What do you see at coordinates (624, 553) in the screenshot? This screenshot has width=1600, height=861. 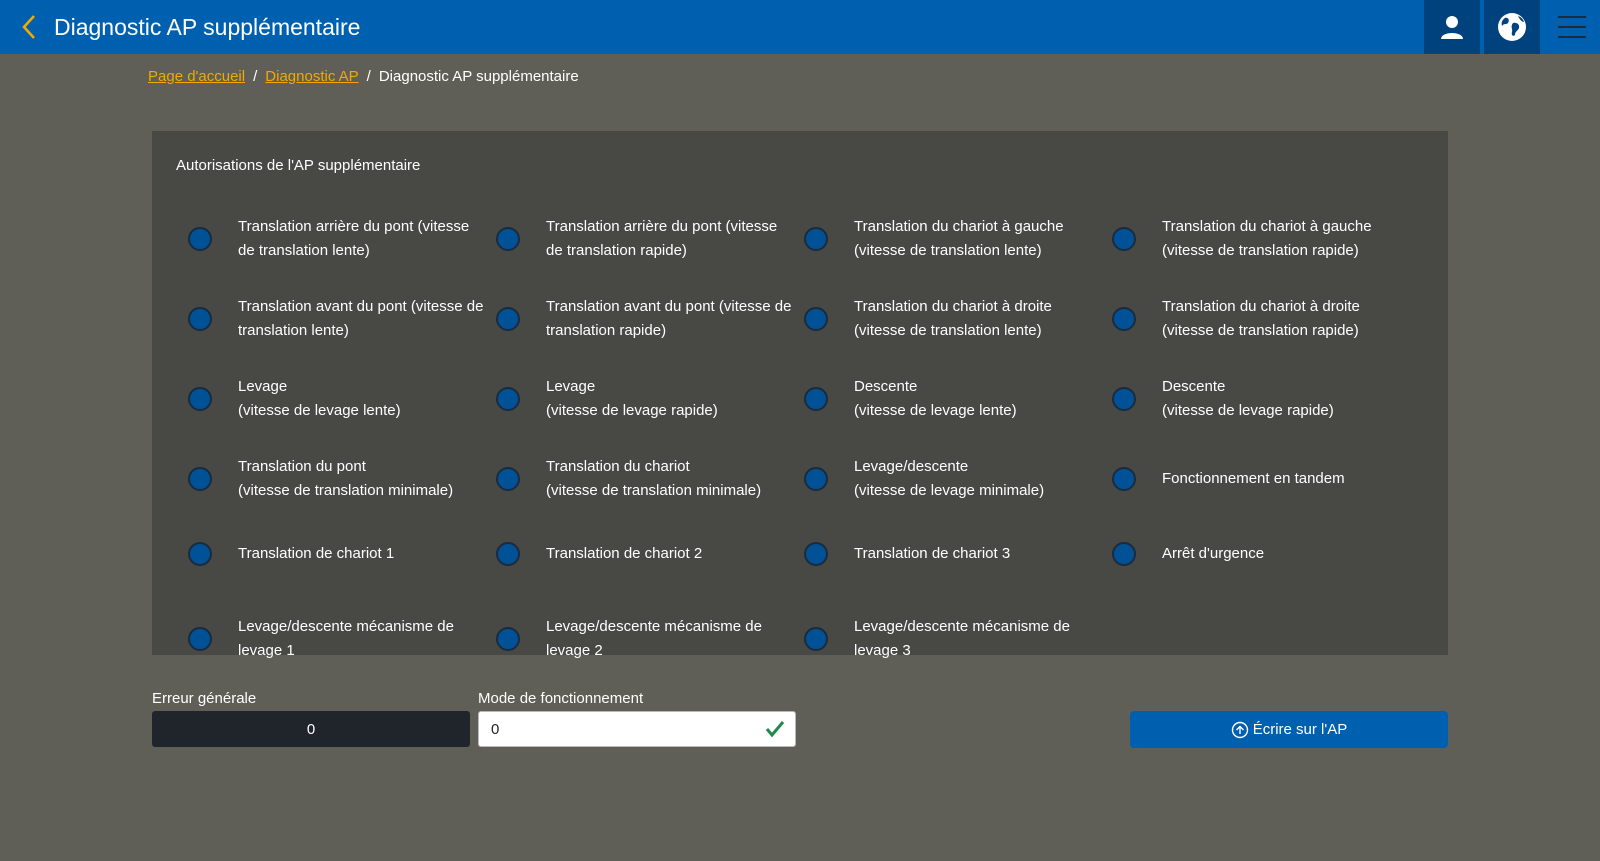 I see `permission-label: Translation de chariot 2` at bounding box center [624, 553].